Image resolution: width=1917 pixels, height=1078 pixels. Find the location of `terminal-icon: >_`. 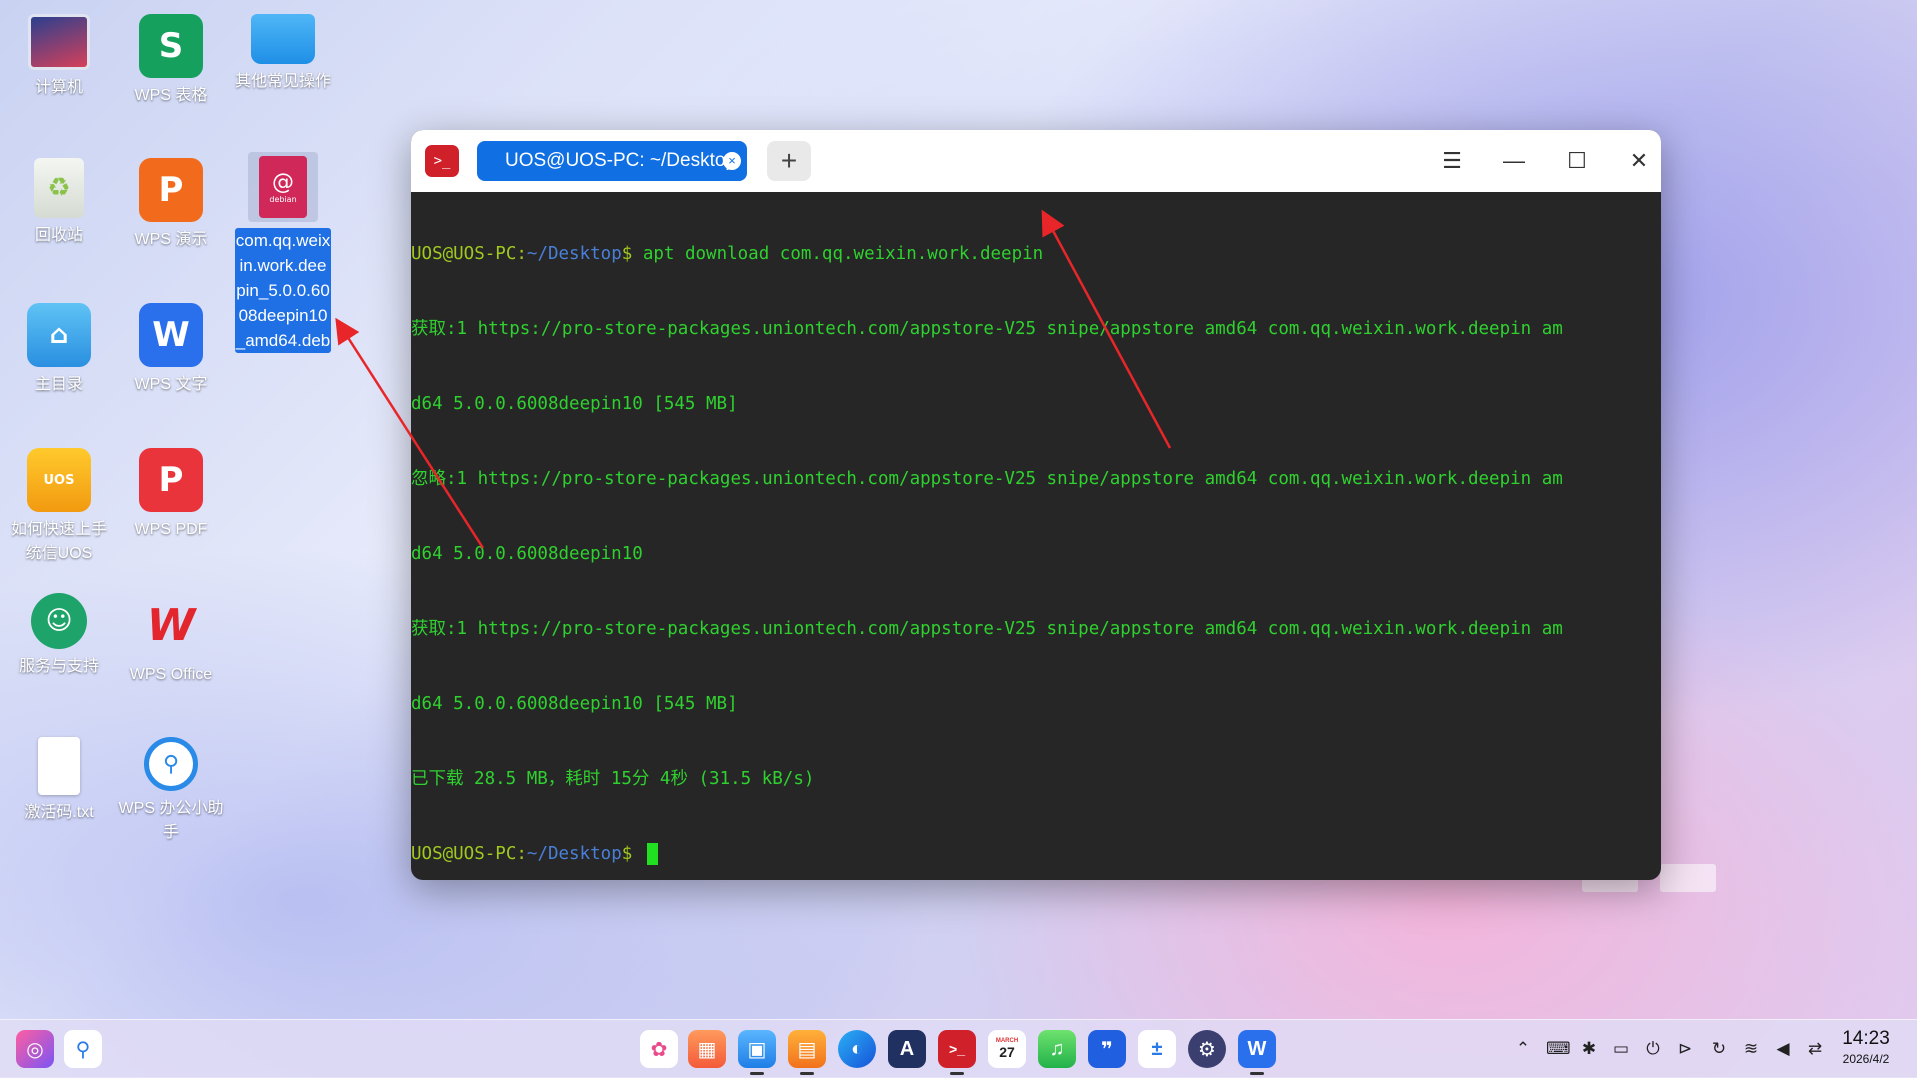

terminal-icon: >_ is located at coordinates (957, 1049).